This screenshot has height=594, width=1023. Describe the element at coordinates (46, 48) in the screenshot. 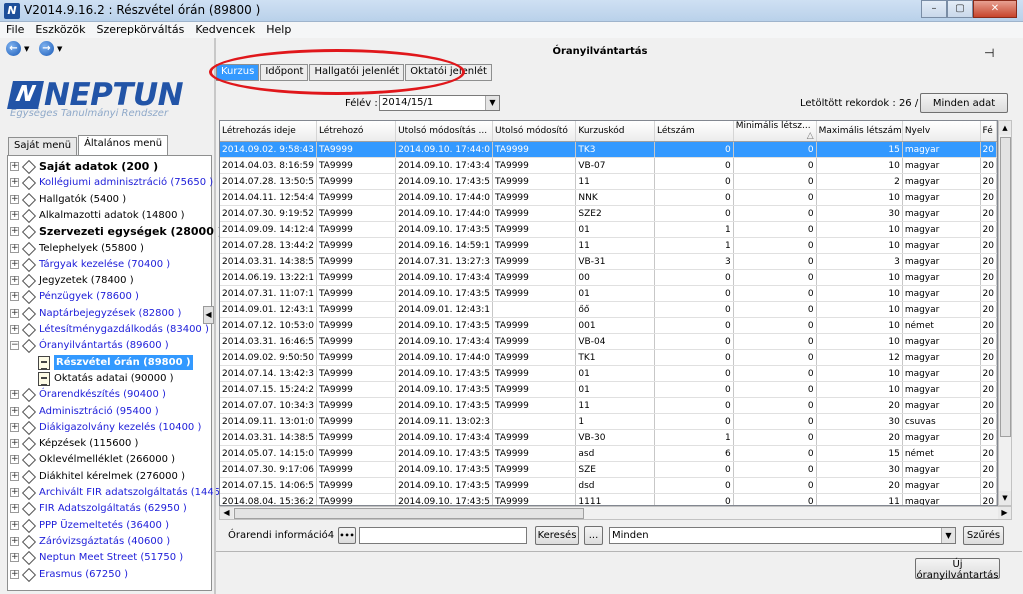

I see `forward-arrow-icon: →` at that location.